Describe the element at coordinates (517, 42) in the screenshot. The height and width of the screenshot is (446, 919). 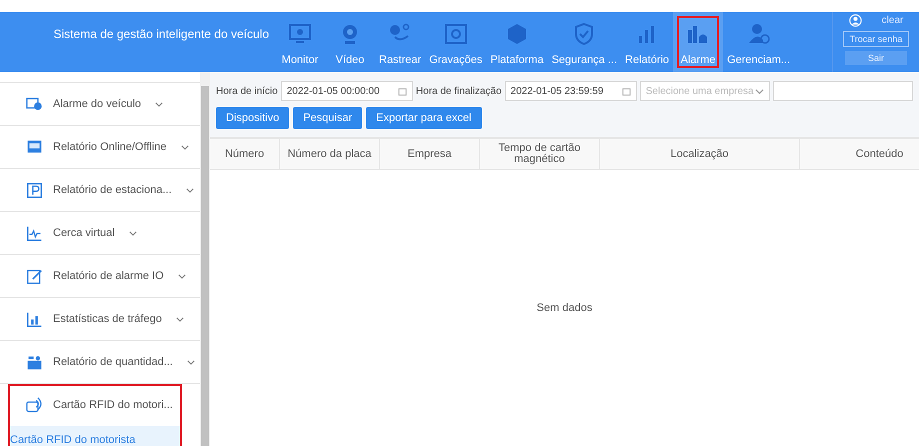
I see `nav-tab: Plataforma` at that location.